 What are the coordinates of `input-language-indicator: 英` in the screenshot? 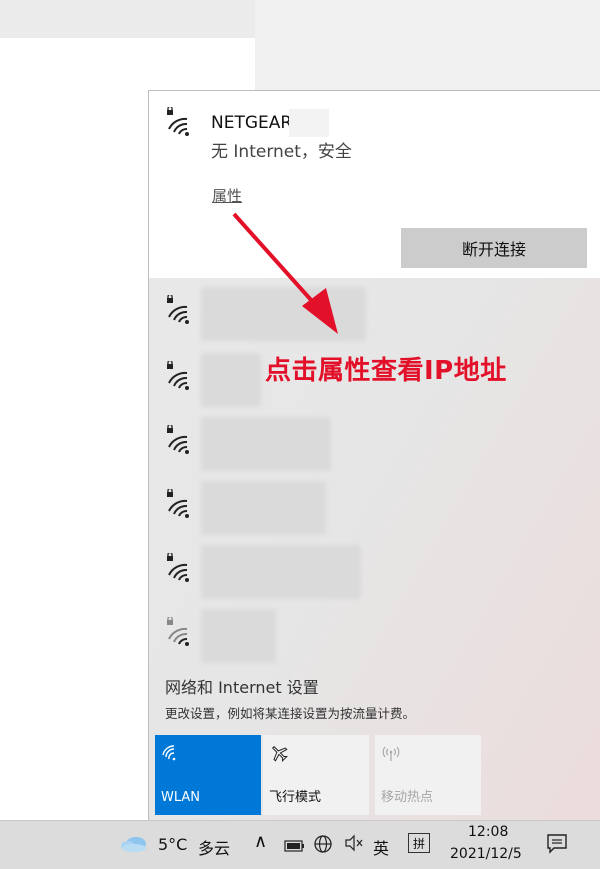 It's located at (381, 847).